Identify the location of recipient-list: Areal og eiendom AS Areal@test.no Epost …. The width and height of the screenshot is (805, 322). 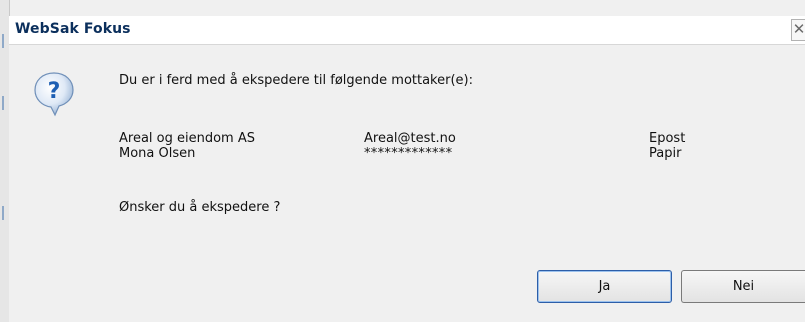
(429, 146).